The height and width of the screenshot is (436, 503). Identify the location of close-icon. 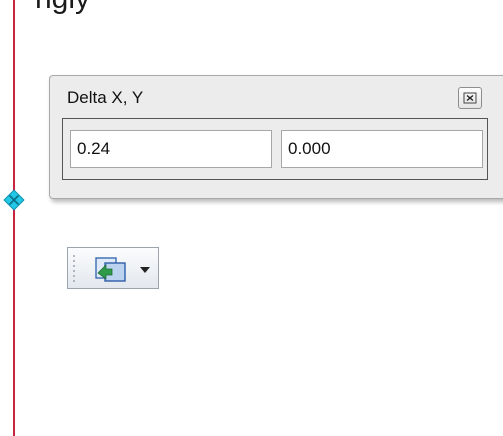
(470, 98).